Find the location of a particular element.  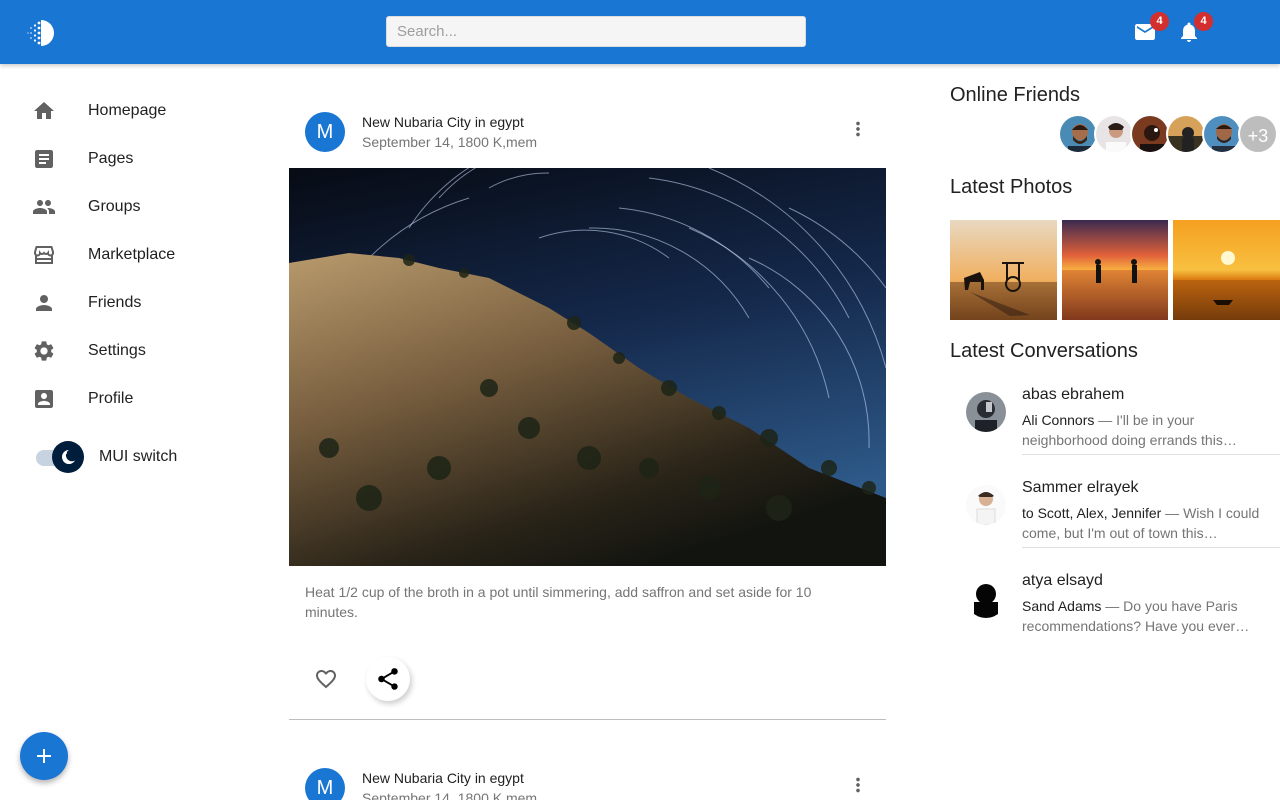

sidebar-item-homepage: Homepage is located at coordinates (135, 111).